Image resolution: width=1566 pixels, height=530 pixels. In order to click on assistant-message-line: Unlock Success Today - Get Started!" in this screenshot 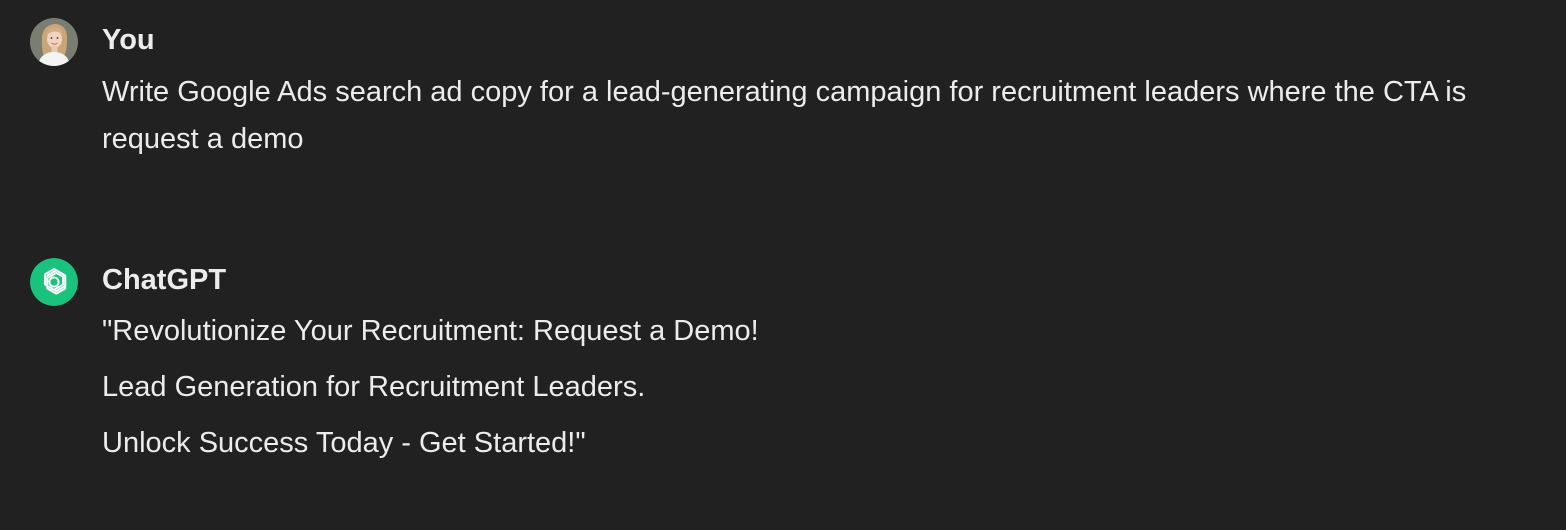, I will do `click(344, 443)`.